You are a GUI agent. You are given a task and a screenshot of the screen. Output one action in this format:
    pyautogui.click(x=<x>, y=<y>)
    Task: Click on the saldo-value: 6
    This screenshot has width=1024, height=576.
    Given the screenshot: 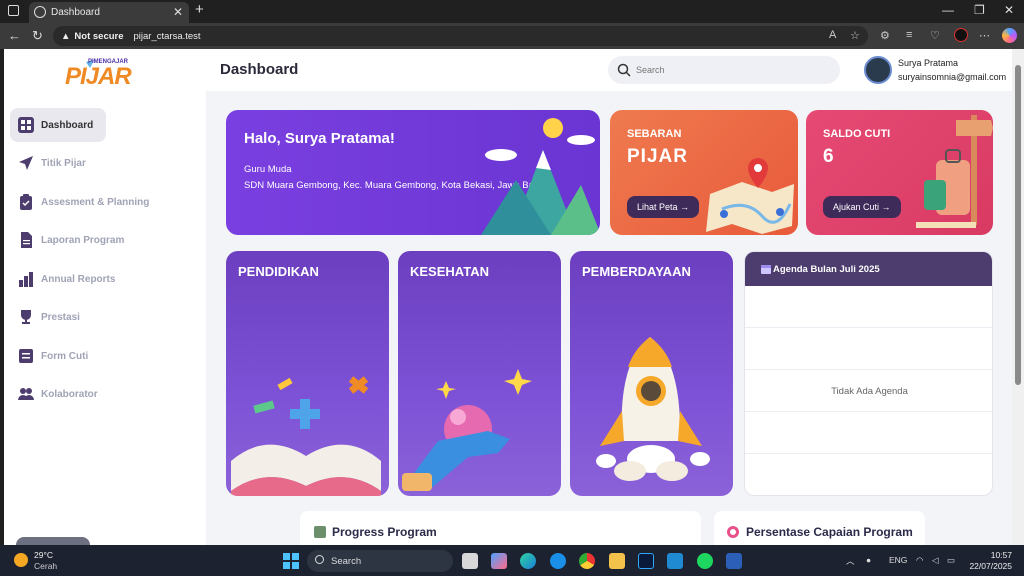 What is the action you would take?
    pyautogui.click(x=829, y=156)
    